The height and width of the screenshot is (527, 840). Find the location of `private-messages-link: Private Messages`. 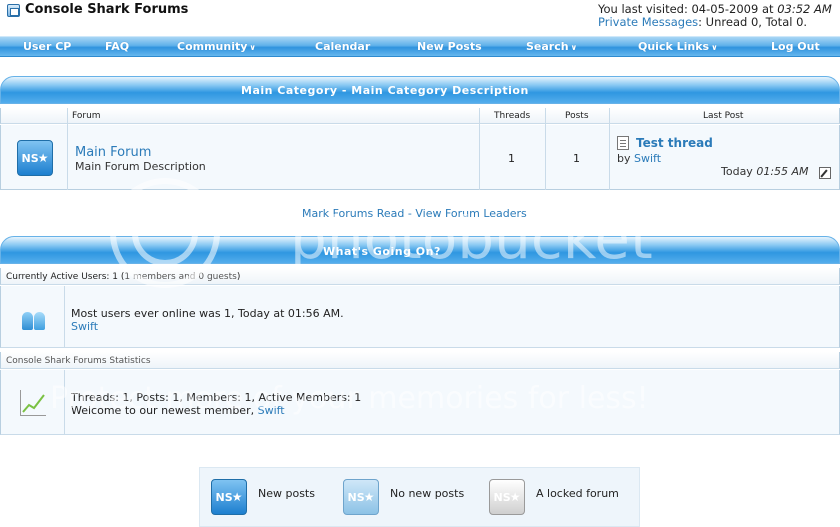

private-messages-link: Private Messages is located at coordinates (648, 22).